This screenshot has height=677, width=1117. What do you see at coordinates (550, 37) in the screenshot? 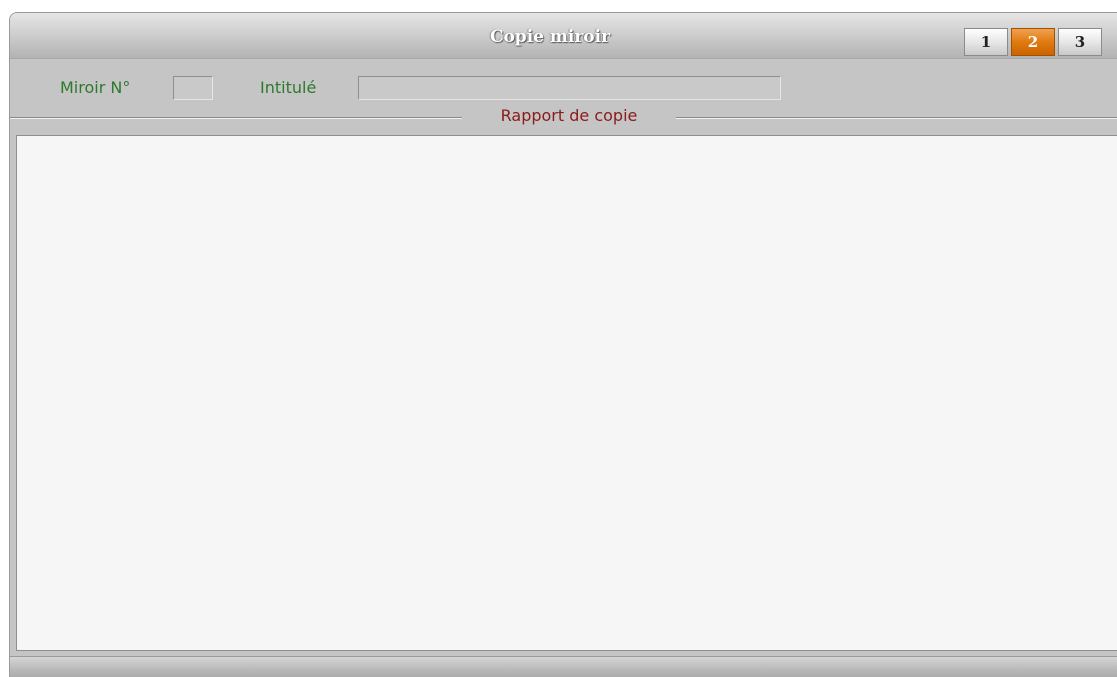
I see `window-title: Copie miroir` at bounding box center [550, 37].